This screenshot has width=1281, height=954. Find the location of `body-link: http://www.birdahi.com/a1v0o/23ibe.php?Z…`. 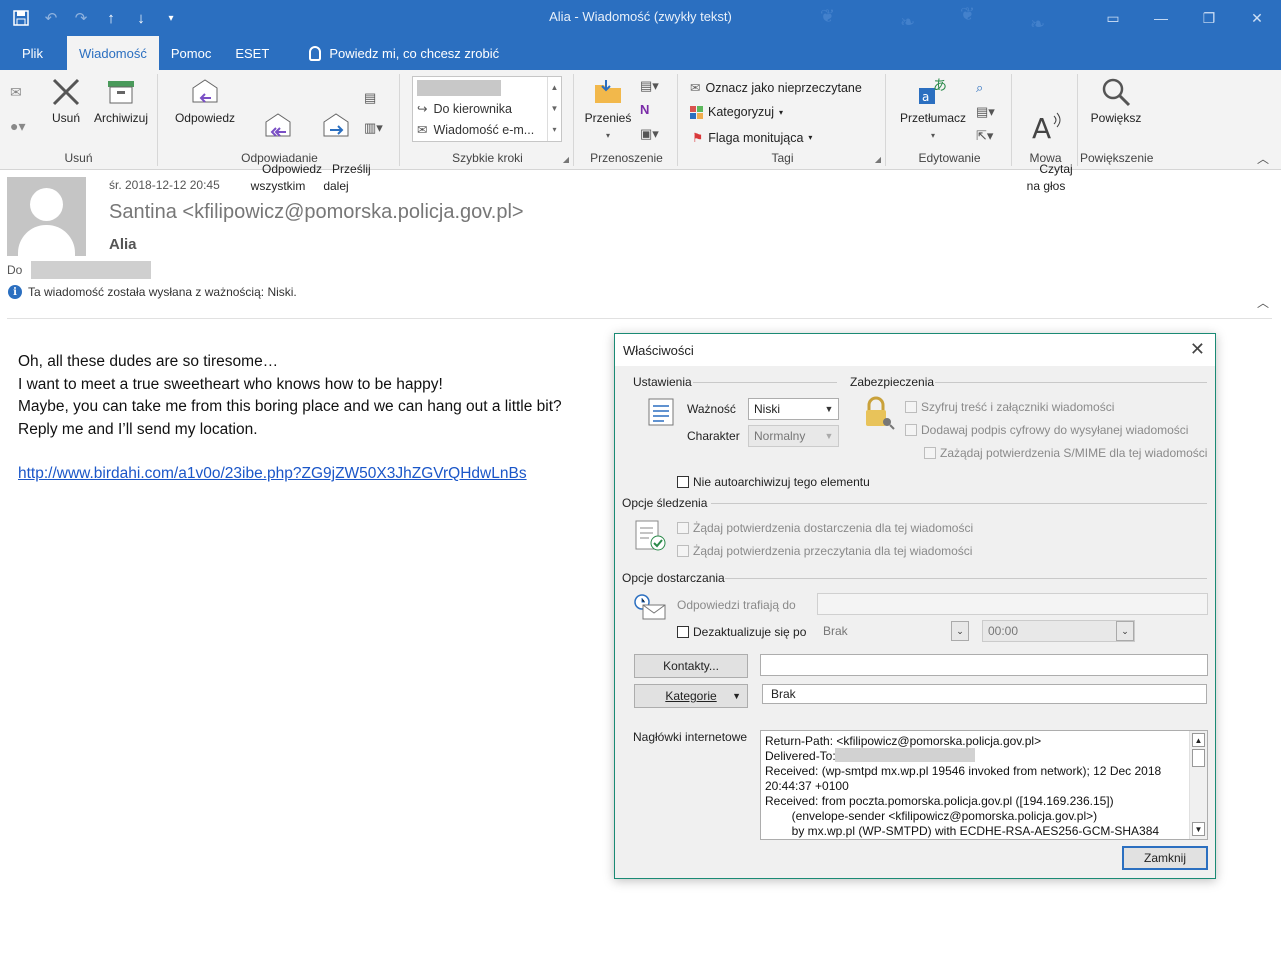

body-link: http://www.birdahi.com/a1v0o/23ibe.php?Z… is located at coordinates (272, 473).